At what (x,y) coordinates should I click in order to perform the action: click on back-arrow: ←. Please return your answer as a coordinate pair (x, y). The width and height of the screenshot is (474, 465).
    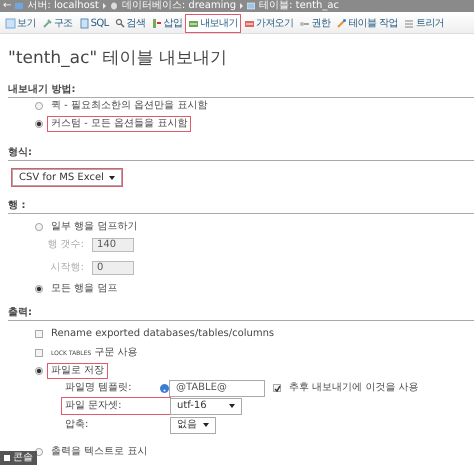
    Looking at the image, I should click on (7, 6).